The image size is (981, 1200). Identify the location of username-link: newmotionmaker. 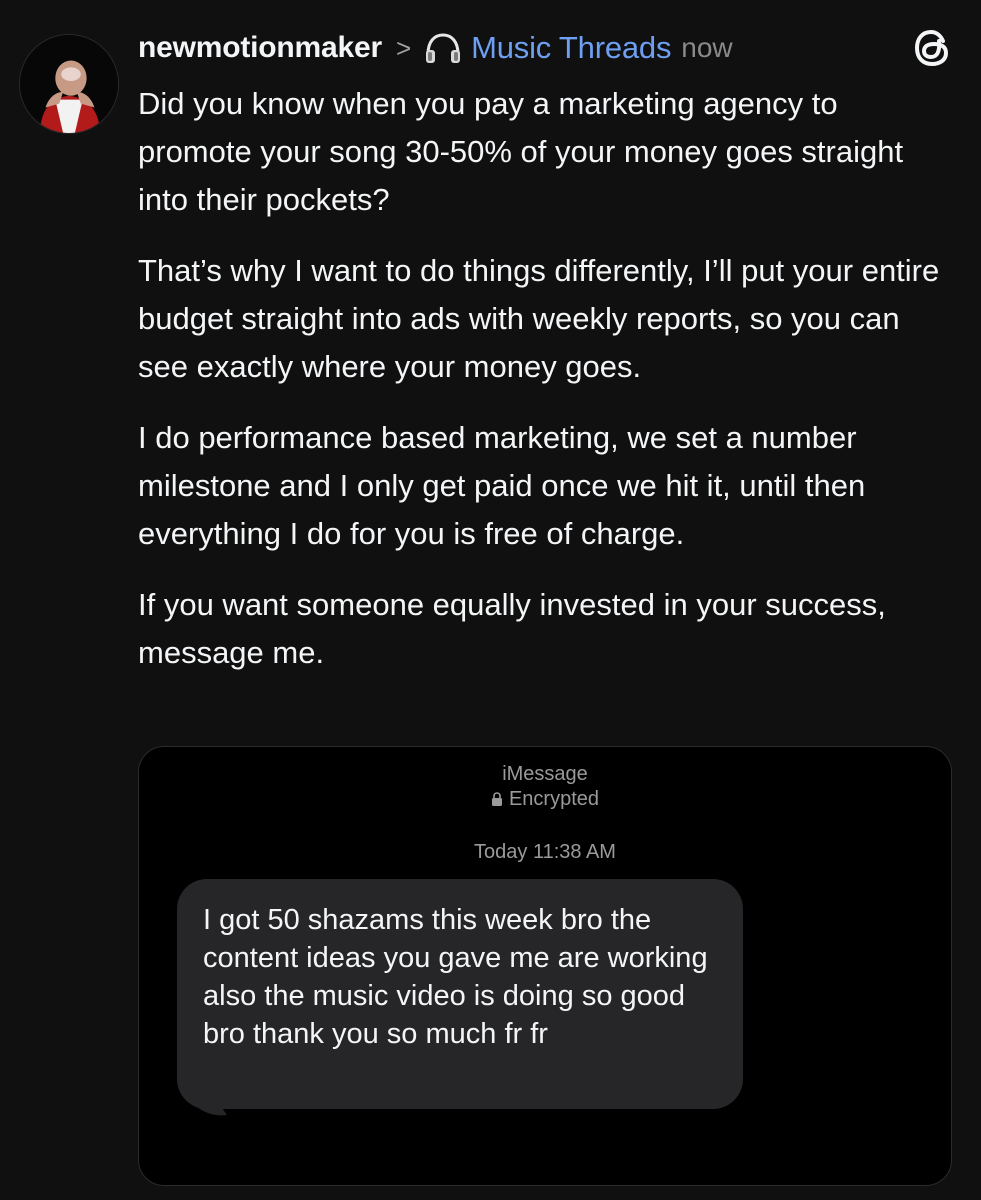
(260, 48).